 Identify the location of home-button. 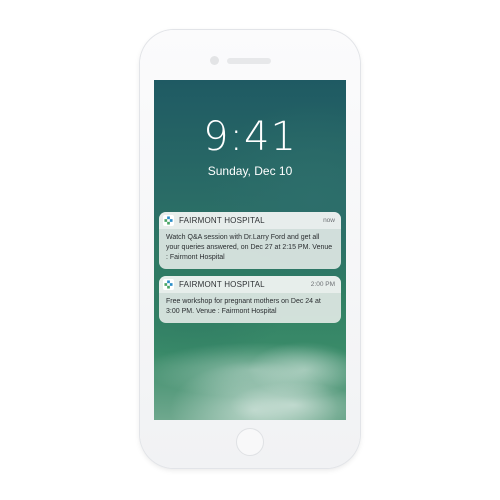
(250, 442).